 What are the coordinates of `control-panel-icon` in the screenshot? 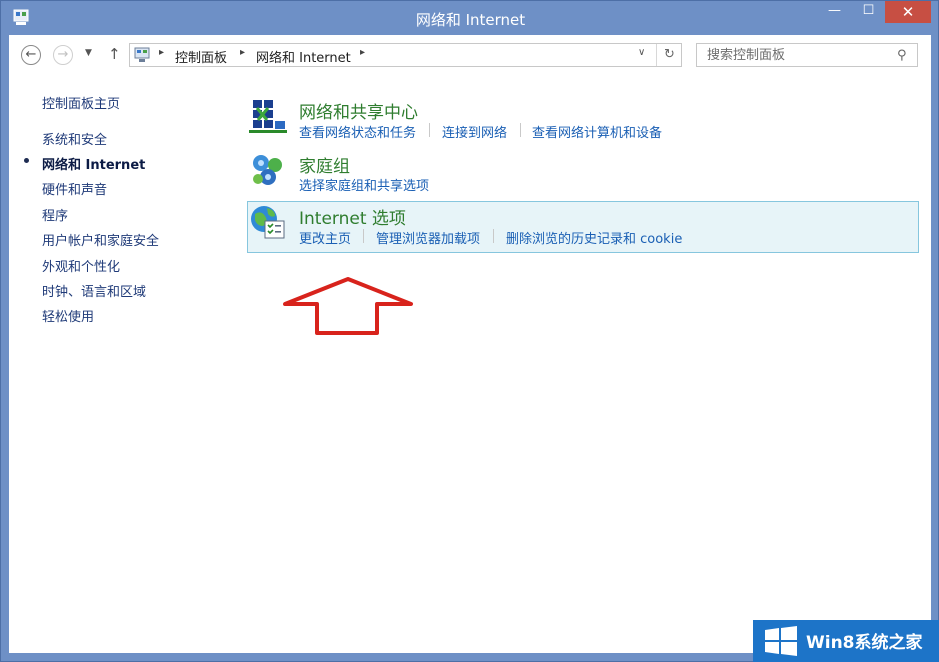 It's located at (142, 54).